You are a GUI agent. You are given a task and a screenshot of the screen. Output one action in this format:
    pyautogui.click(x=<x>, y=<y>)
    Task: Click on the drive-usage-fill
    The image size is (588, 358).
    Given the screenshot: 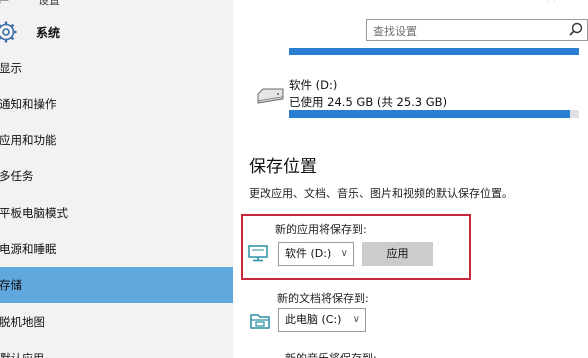 What is the action you would take?
    pyautogui.click(x=429, y=114)
    